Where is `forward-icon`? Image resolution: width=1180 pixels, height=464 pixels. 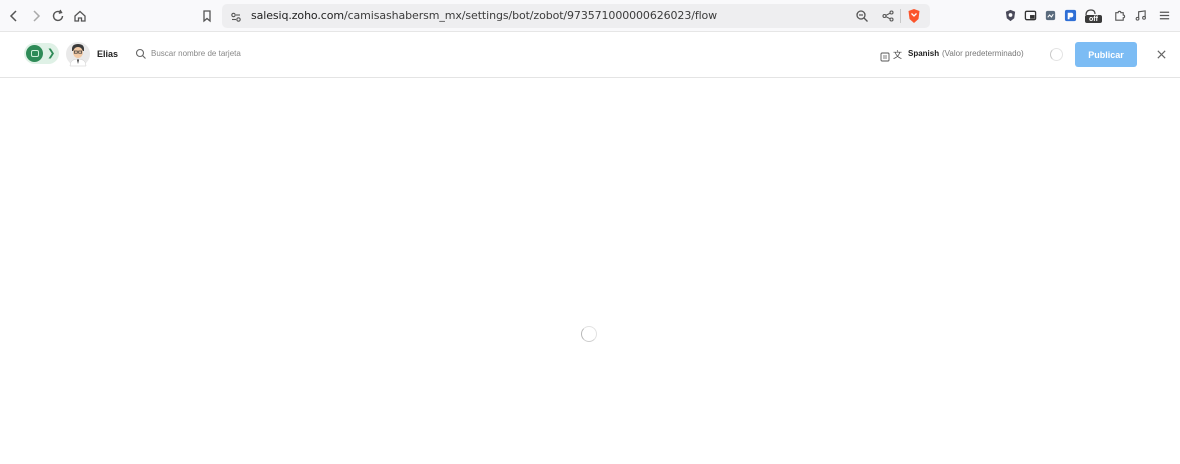 forward-icon is located at coordinates (36, 16).